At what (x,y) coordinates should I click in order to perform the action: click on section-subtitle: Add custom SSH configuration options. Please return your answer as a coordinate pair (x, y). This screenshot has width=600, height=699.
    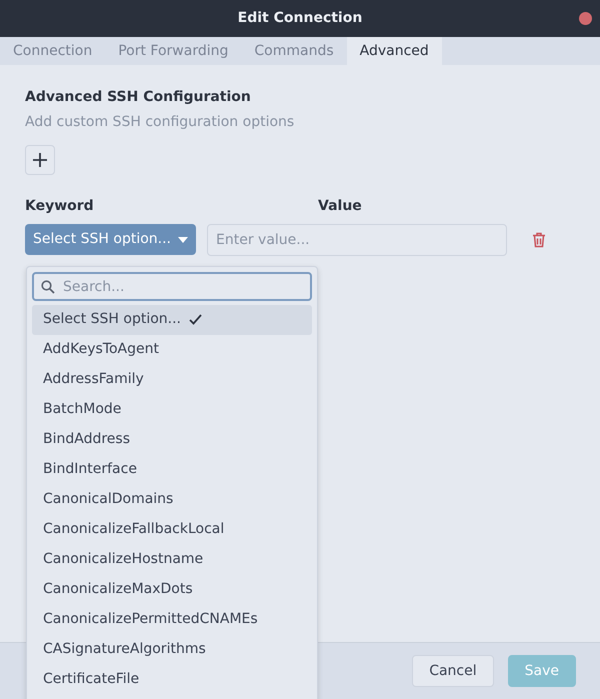
    Looking at the image, I should click on (160, 122).